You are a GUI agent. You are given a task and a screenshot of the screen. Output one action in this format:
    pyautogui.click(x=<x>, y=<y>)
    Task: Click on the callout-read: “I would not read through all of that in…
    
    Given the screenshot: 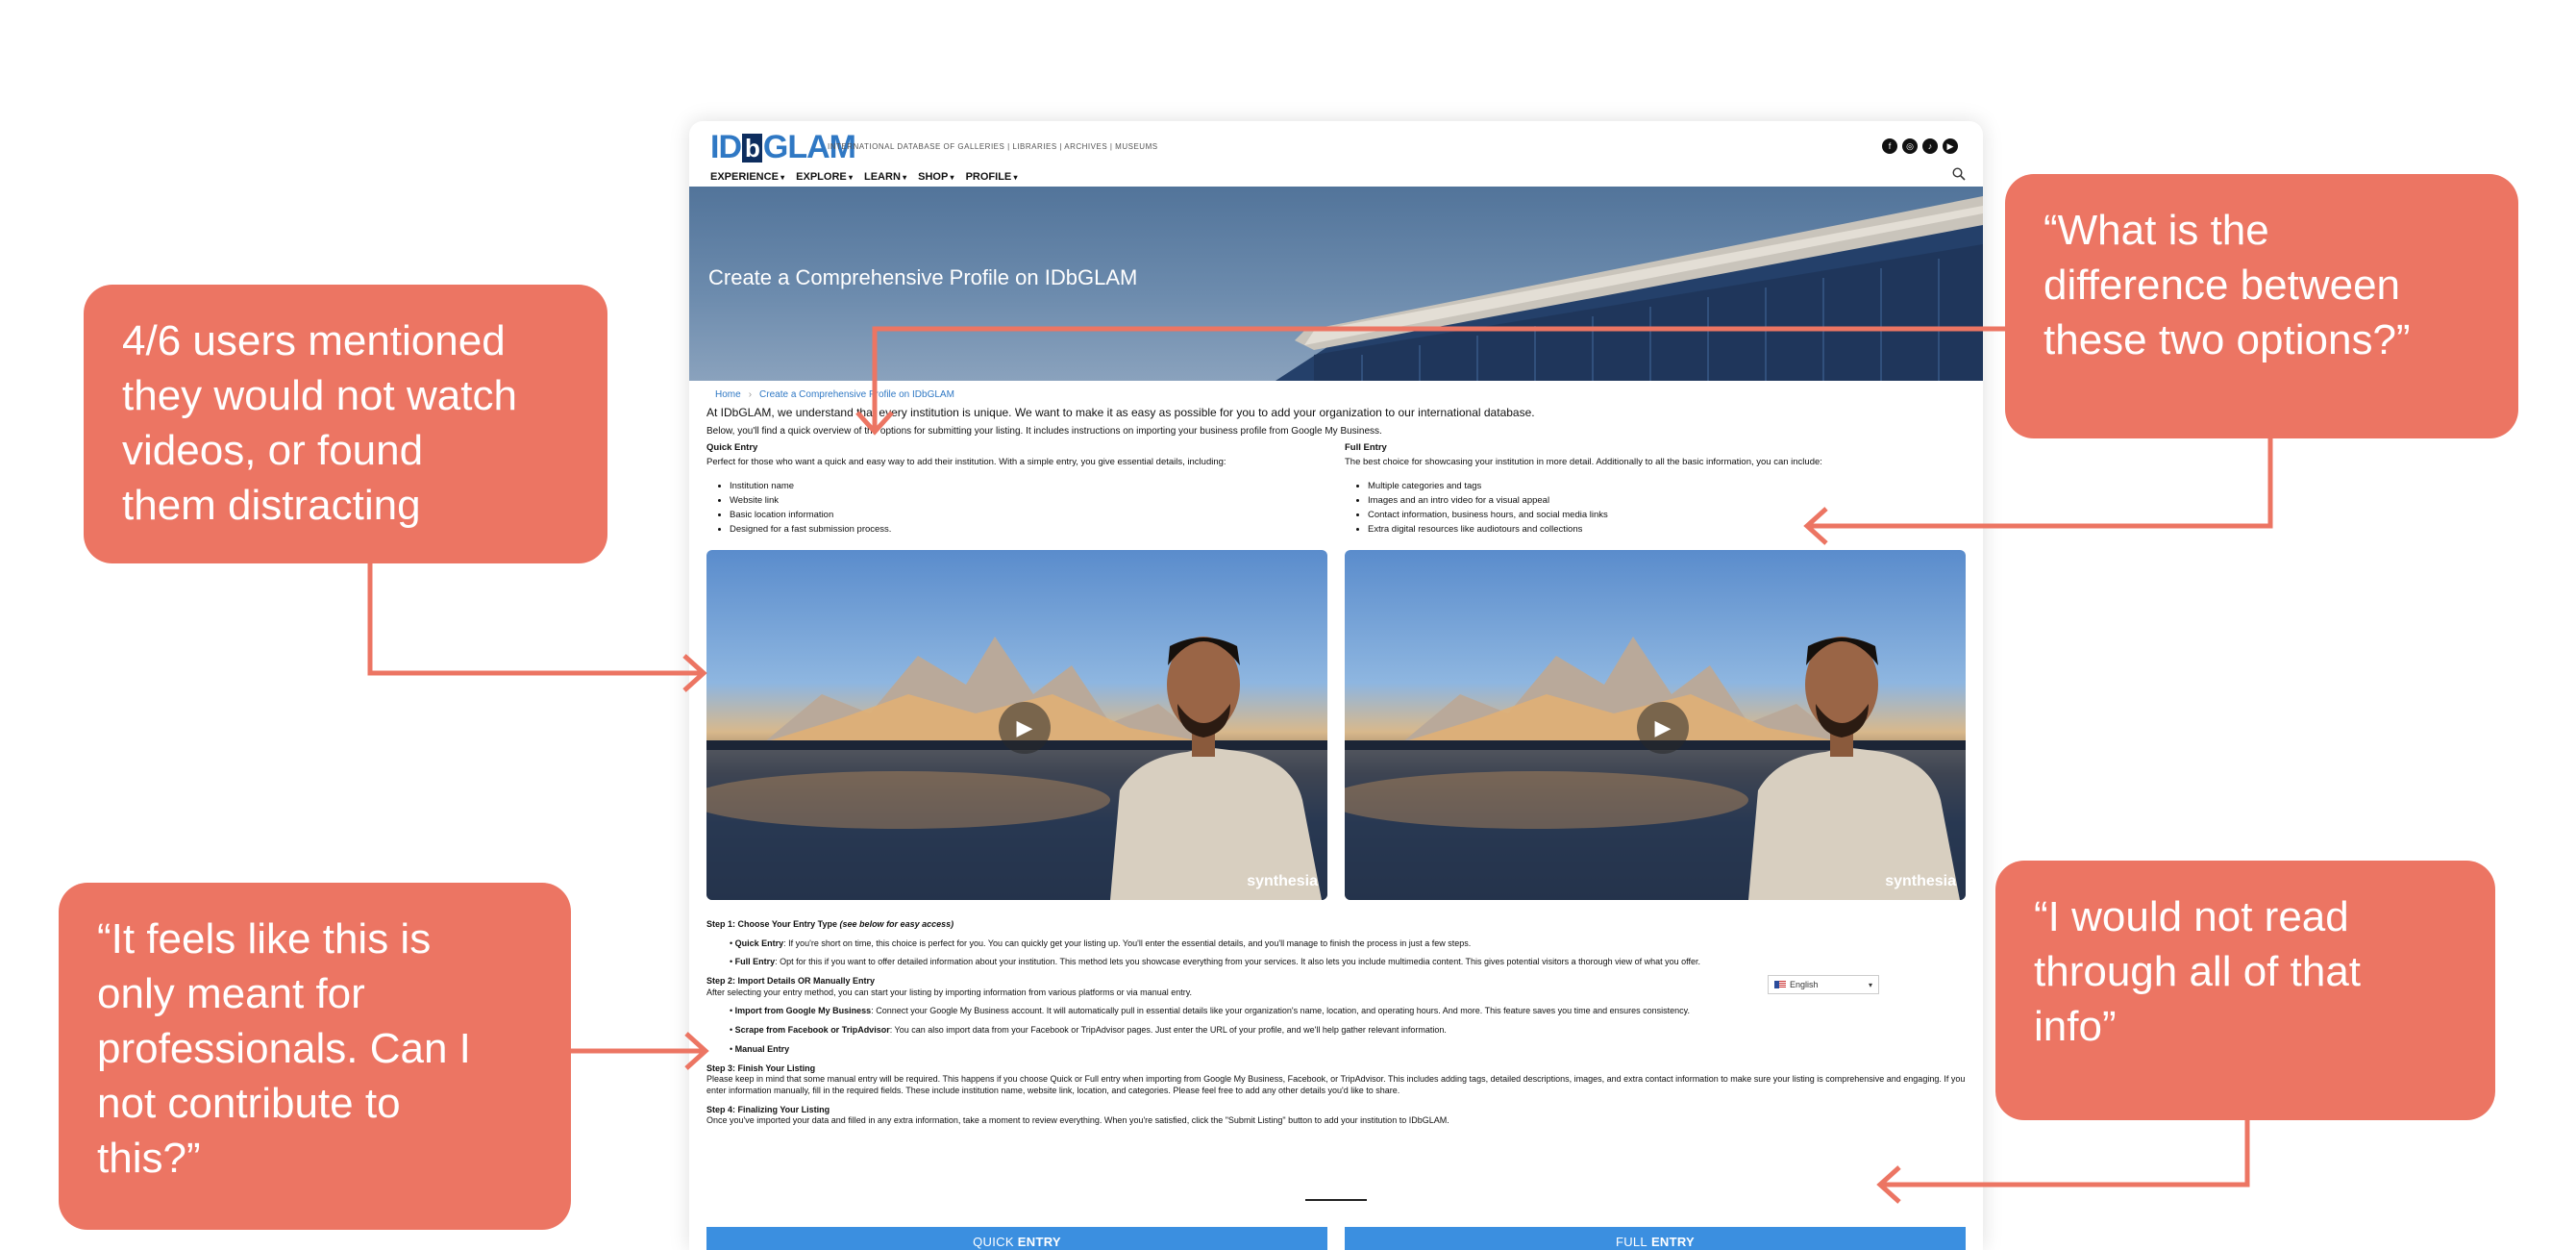 What is the action you would take?
    pyautogui.click(x=2245, y=991)
    